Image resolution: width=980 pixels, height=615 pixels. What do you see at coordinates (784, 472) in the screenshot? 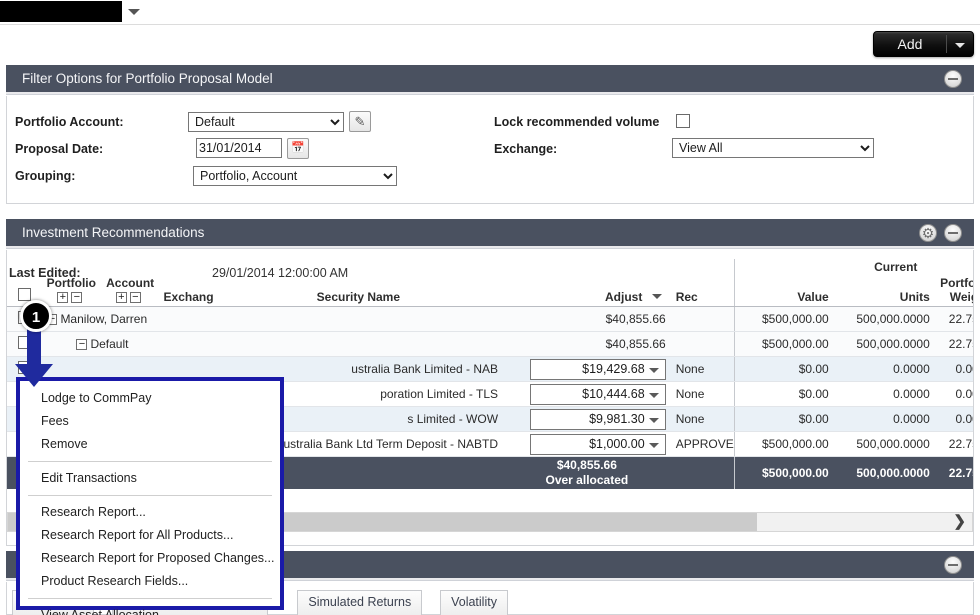
I see `total-current-value-cell: $500,000.00` at bounding box center [784, 472].